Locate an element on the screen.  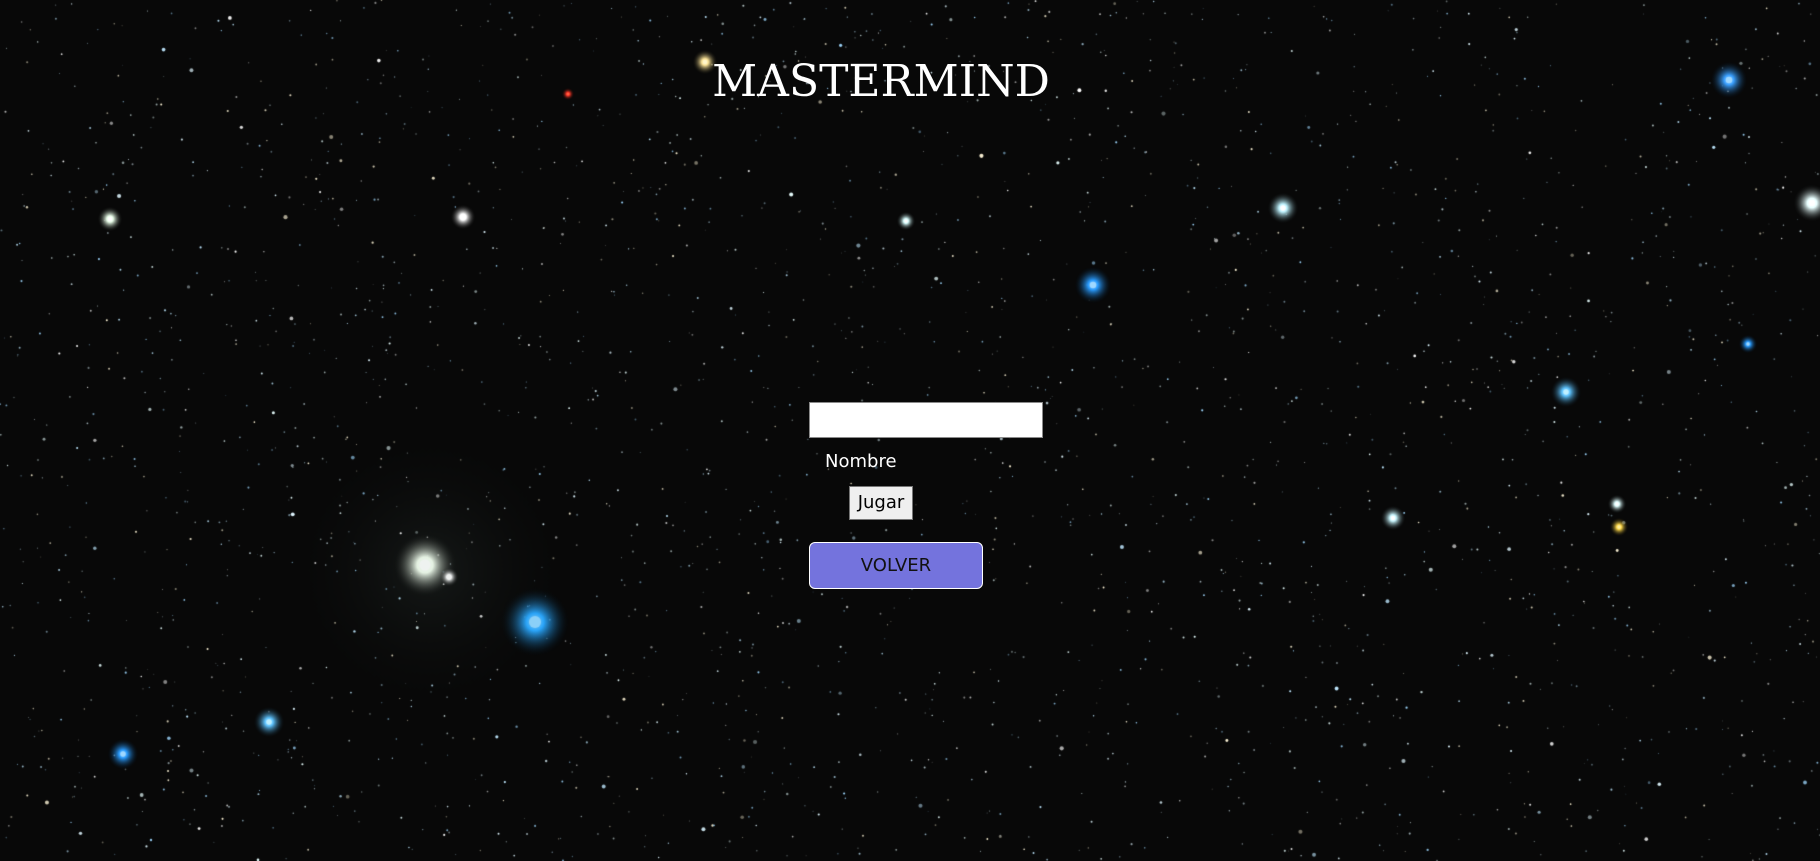
name-input is located at coordinates (926, 420).